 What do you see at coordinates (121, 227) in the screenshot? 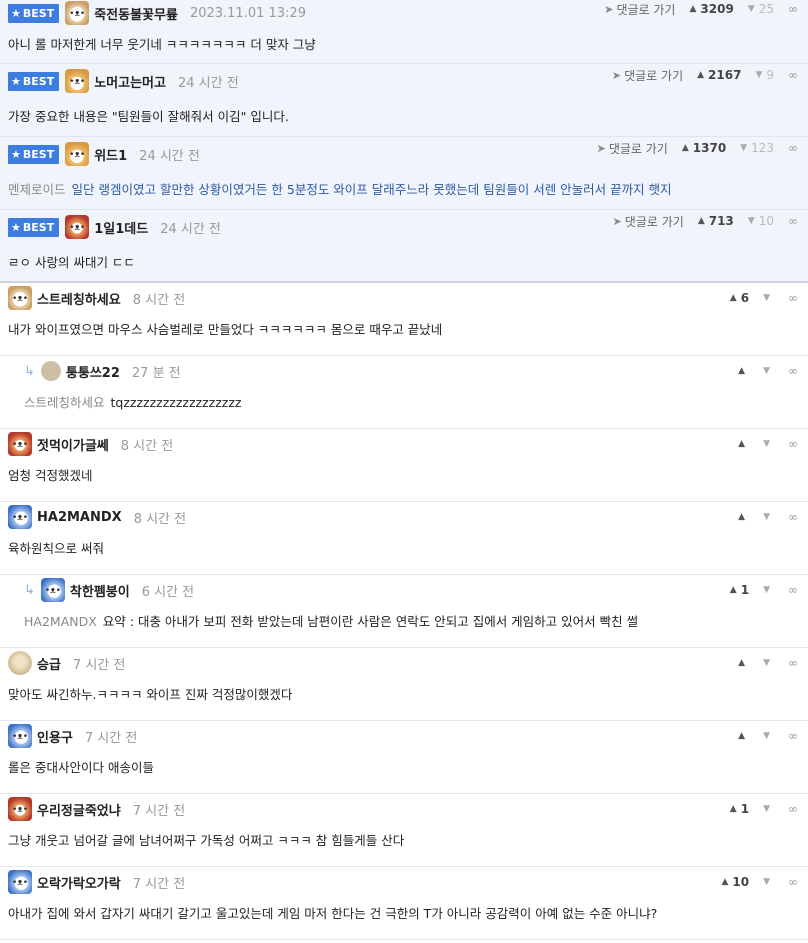
I see `nickname: 1일1데드` at bounding box center [121, 227].